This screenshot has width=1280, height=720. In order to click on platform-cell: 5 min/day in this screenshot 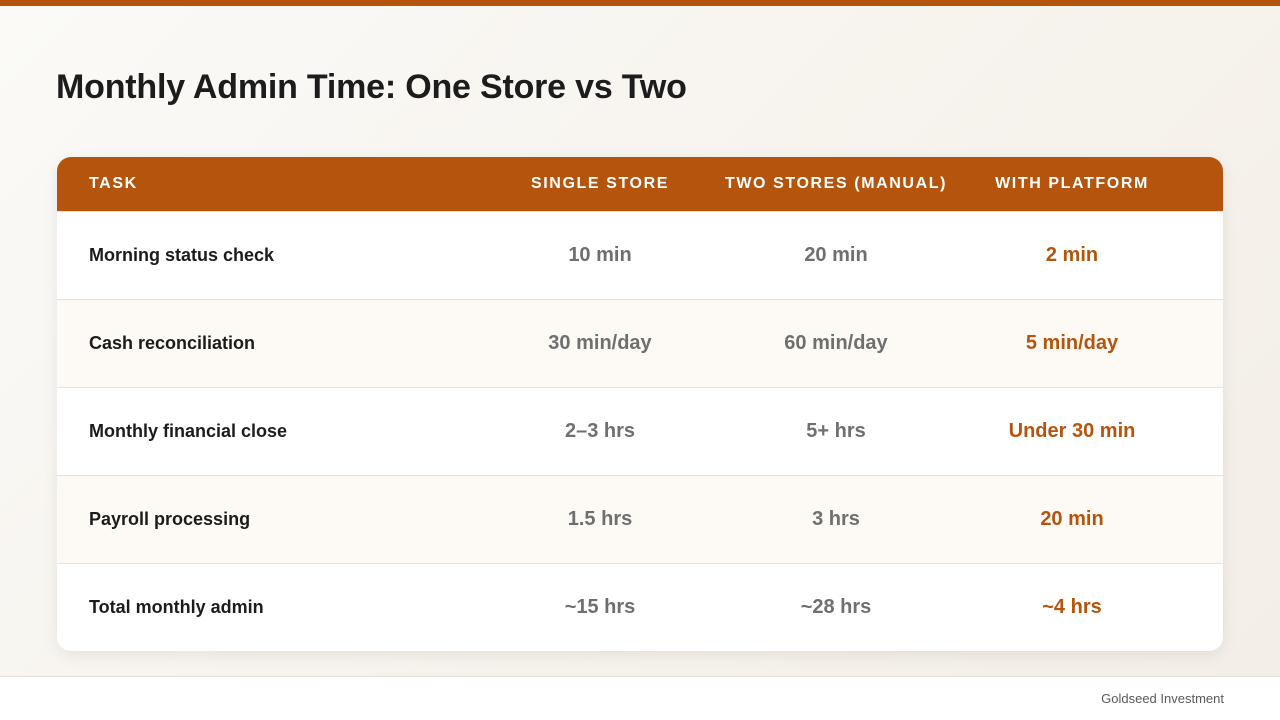, I will do `click(1072, 343)`.